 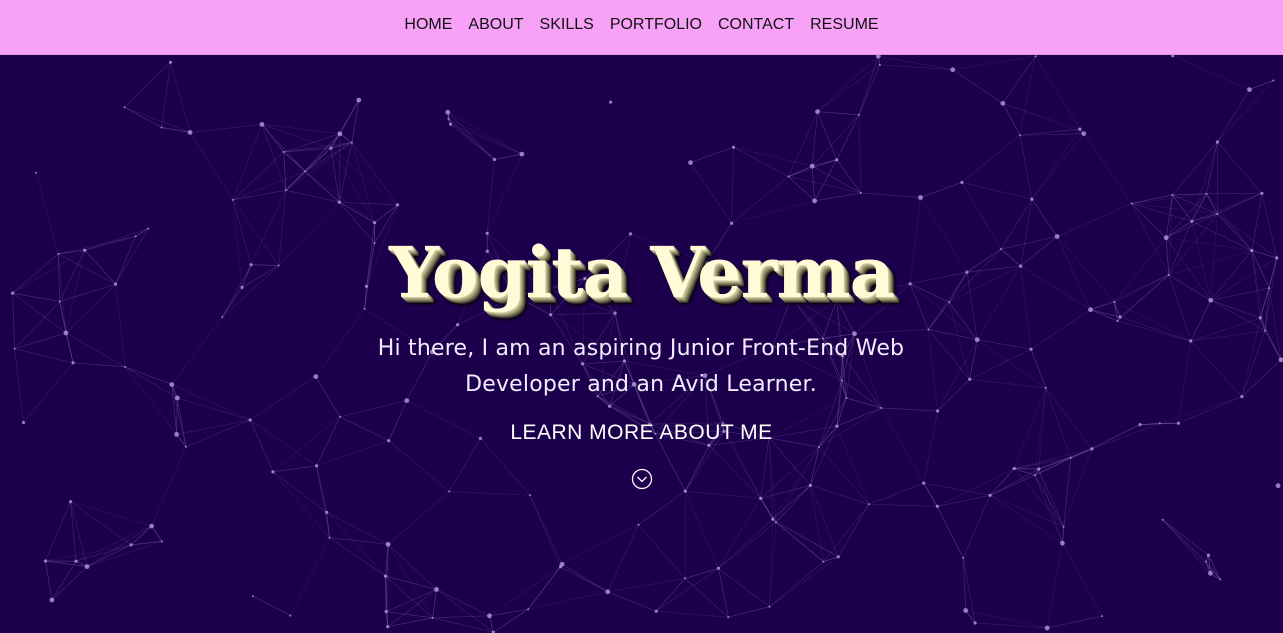 What do you see at coordinates (656, 25) in the screenshot?
I see `nav-portfolio-link: PORTFOLIO` at bounding box center [656, 25].